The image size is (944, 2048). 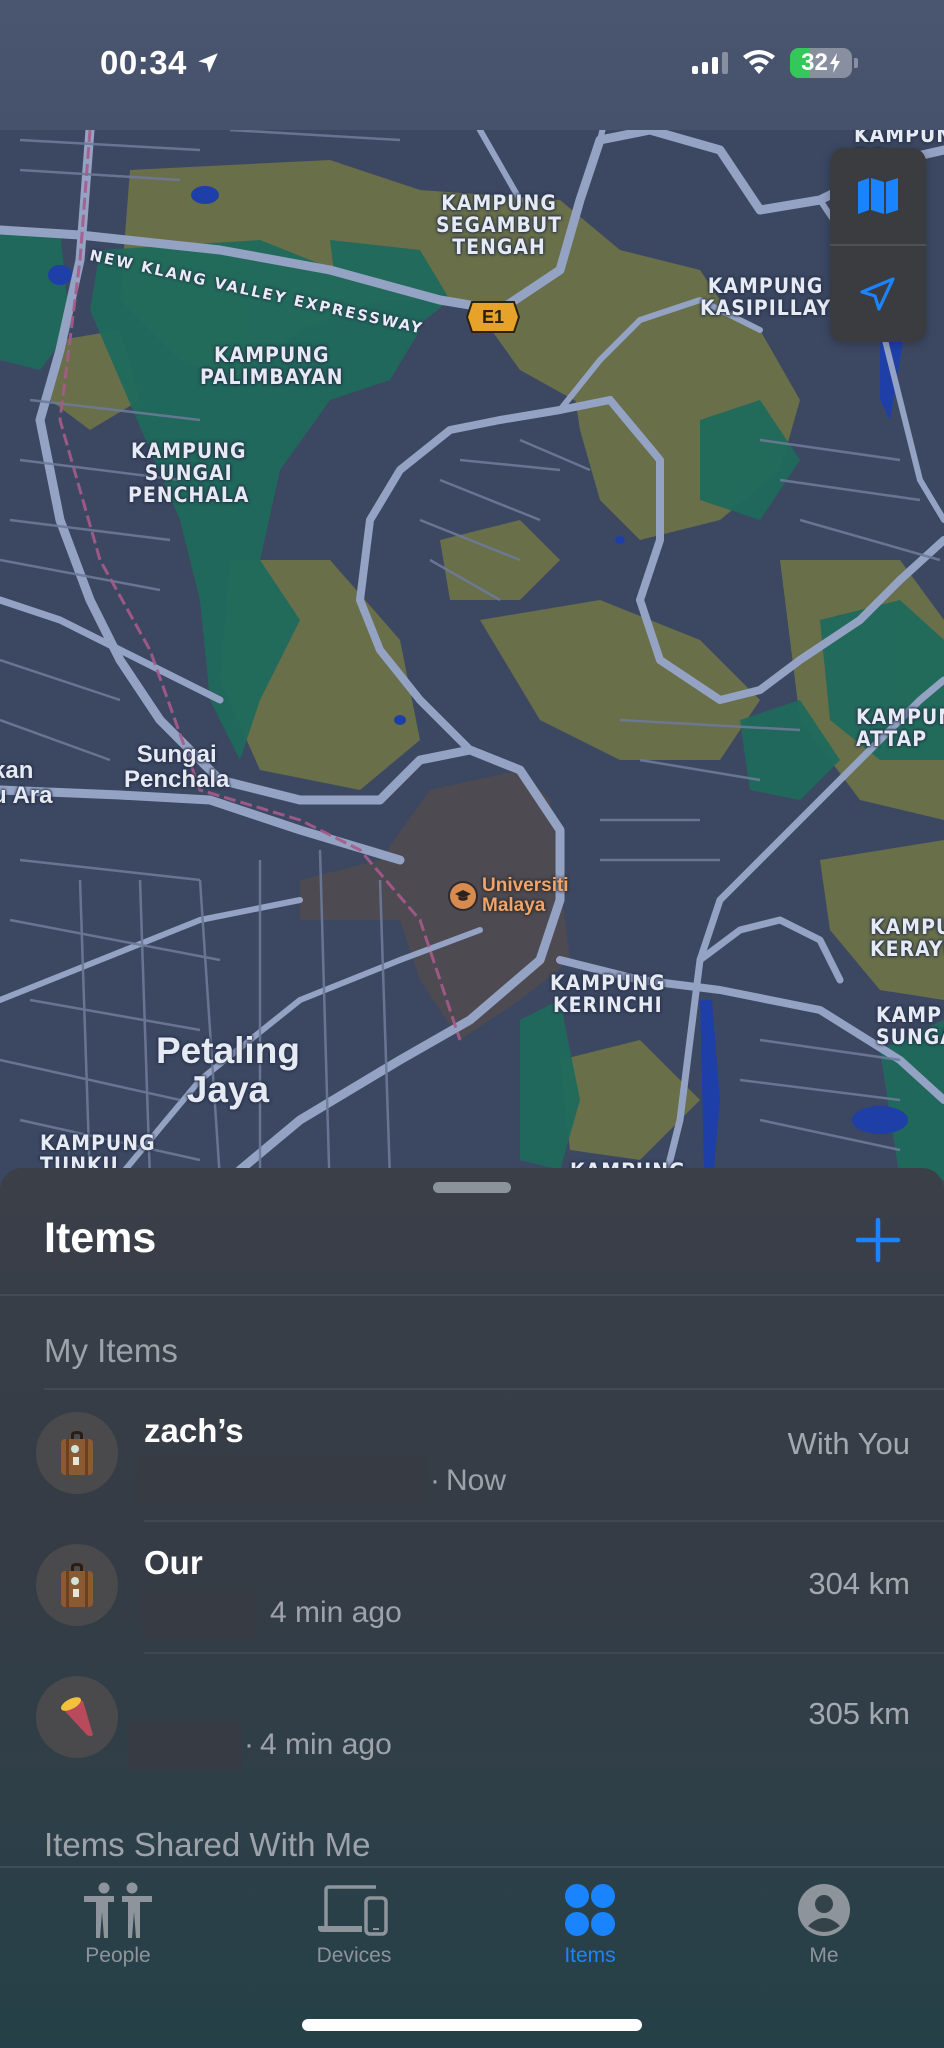 I want to click on map-label-petaling-jaya: Petaling Jaya, so click(x=228, y=1070).